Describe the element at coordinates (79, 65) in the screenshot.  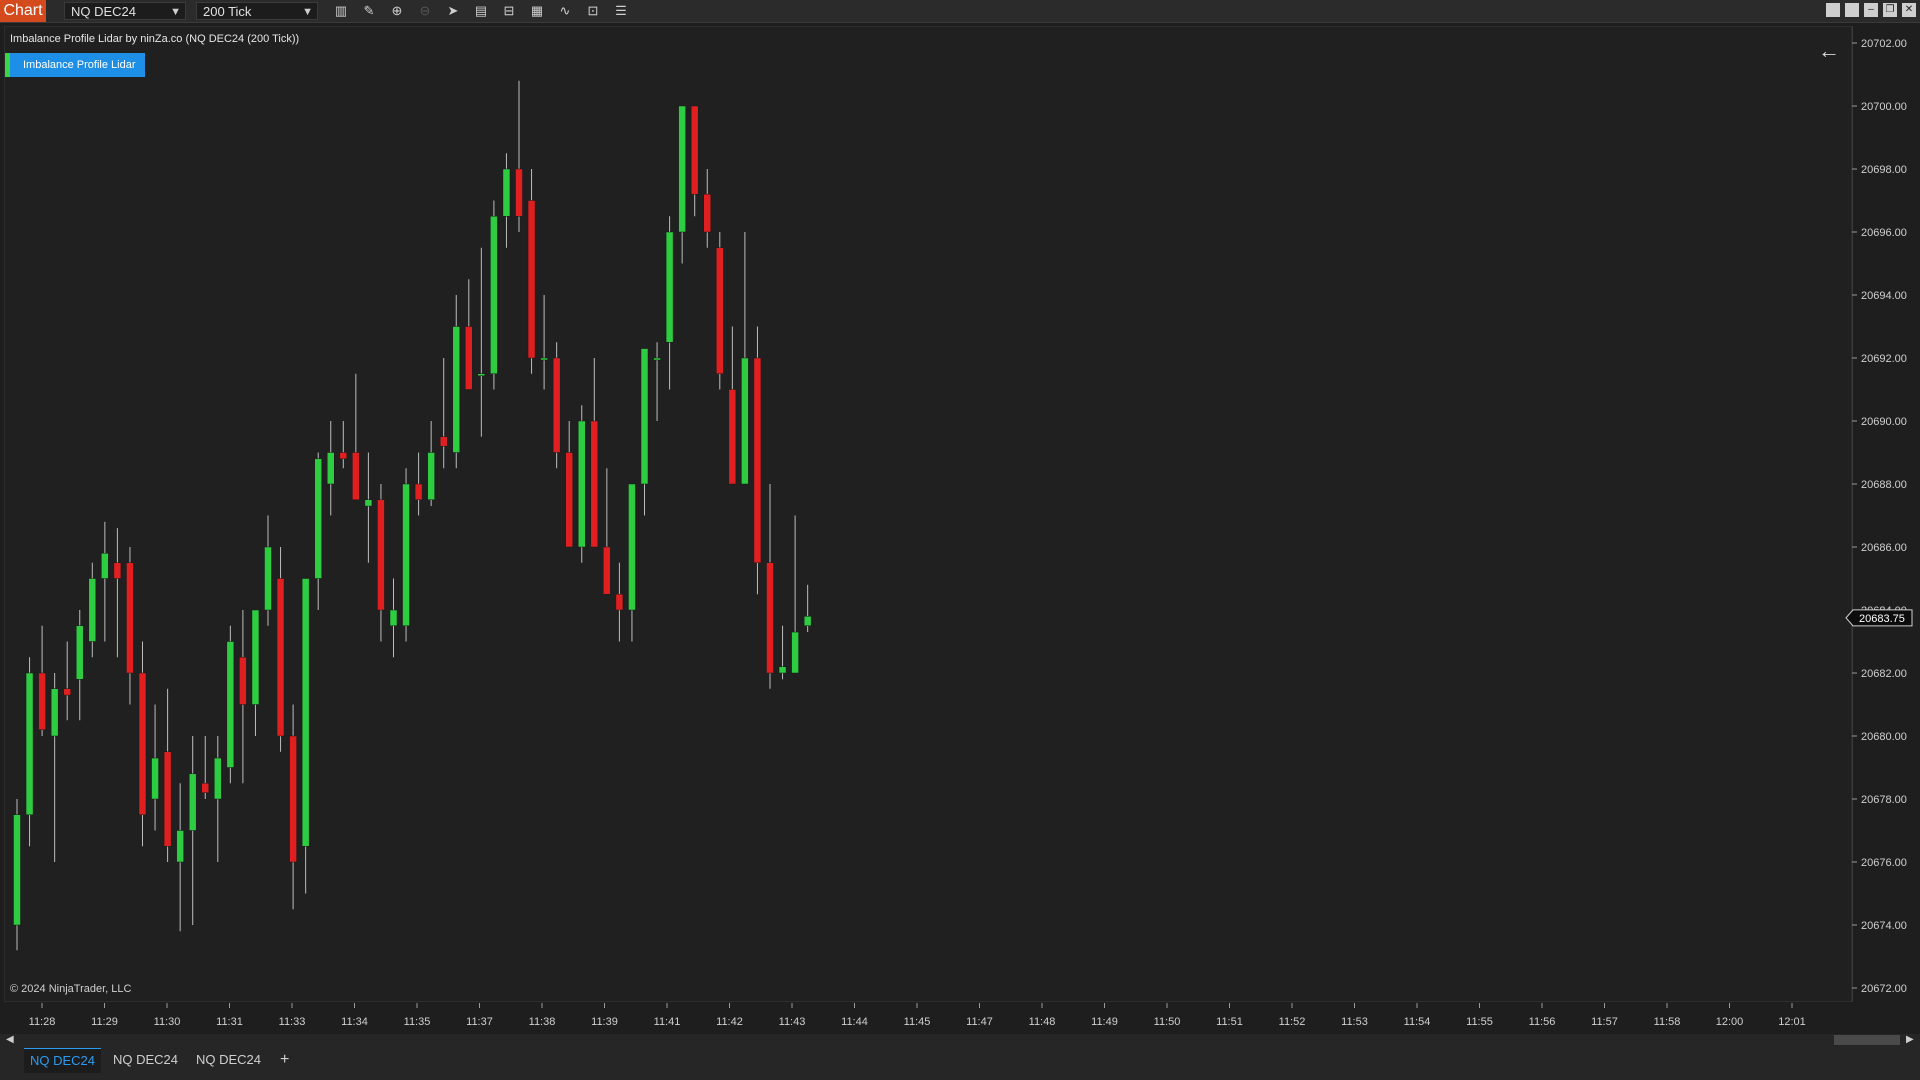
I see `indicator-label: Imbalance Profile Lidar` at that location.